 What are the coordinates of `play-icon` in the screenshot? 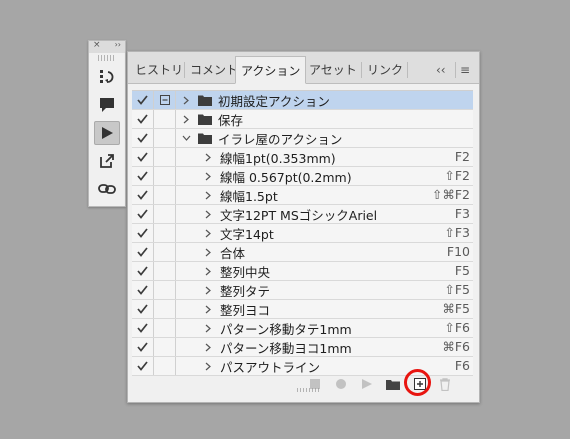 It's located at (107, 133).